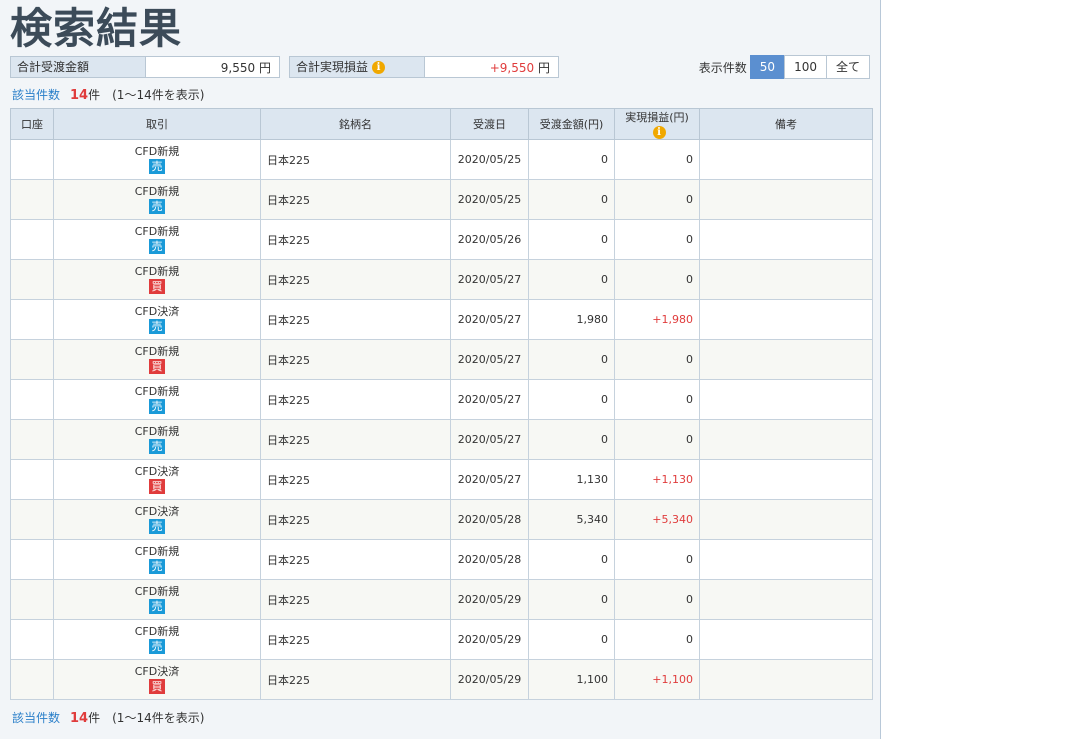 The width and height of the screenshot is (1080, 739). What do you see at coordinates (786, 124) in the screenshot?
I see `header-note: 備考` at bounding box center [786, 124].